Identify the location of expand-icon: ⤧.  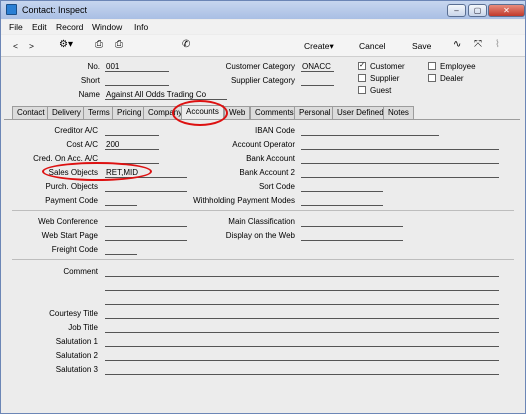
(478, 44).